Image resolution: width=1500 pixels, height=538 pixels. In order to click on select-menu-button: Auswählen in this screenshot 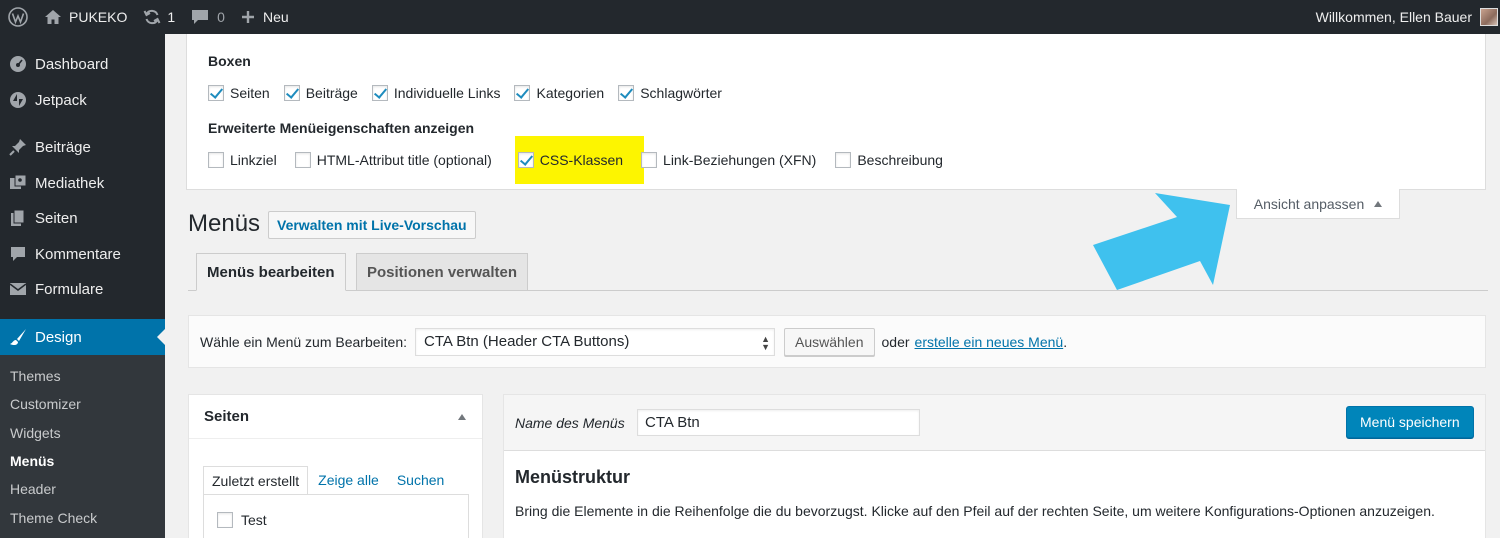, I will do `click(829, 341)`.